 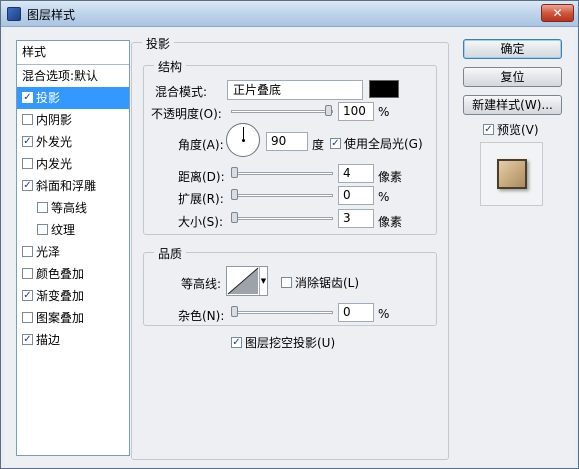 What do you see at coordinates (282, 218) in the screenshot?
I see `size-slider-track` at bounding box center [282, 218].